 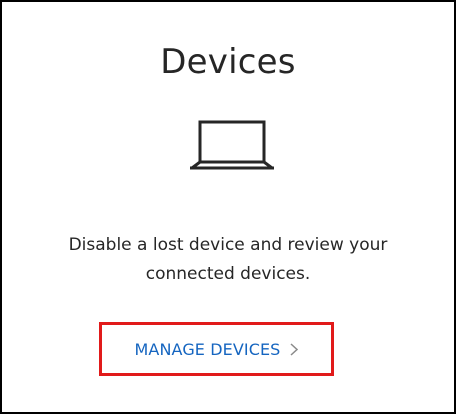 What do you see at coordinates (294, 349) in the screenshot?
I see `chevron-right-icon` at bounding box center [294, 349].